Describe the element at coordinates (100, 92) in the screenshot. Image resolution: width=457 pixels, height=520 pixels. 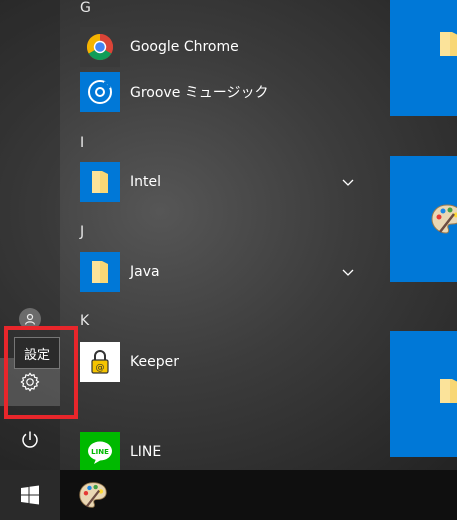
I see `groove-music-icon` at that location.